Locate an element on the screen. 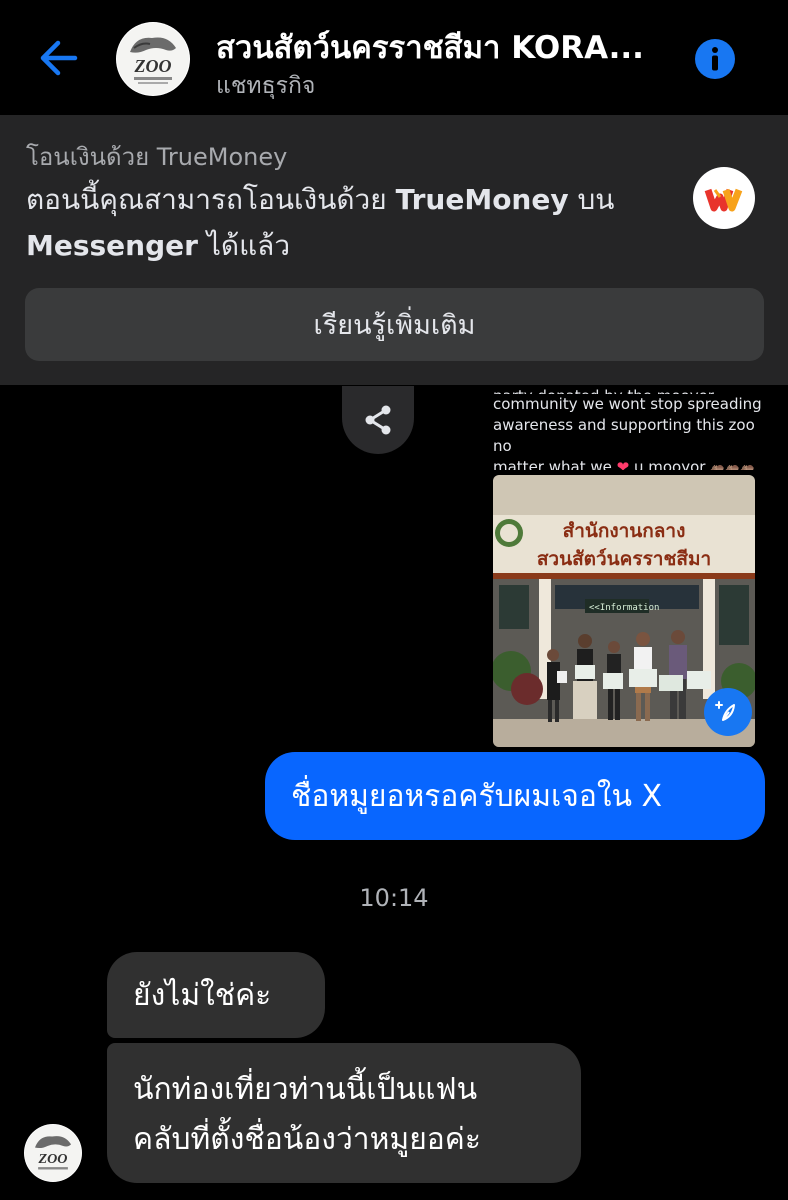 The height and width of the screenshot is (1200, 788). banner-brand: Messenger is located at coordinates (112, 245).